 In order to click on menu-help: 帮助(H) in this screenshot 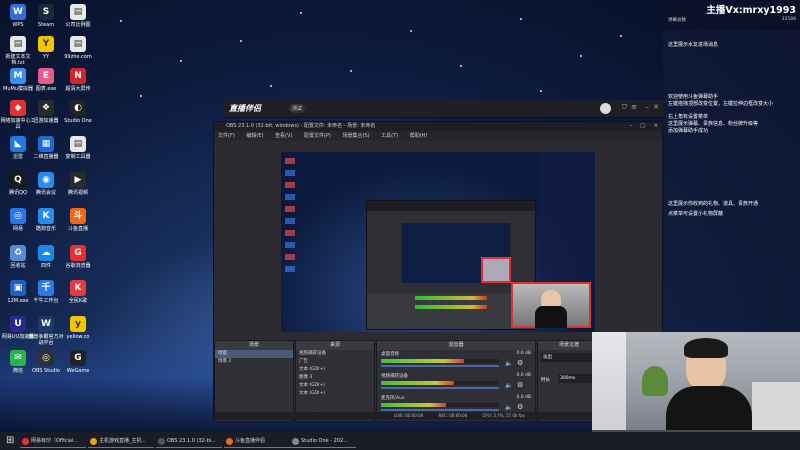, I will do `click(419, 136)`.